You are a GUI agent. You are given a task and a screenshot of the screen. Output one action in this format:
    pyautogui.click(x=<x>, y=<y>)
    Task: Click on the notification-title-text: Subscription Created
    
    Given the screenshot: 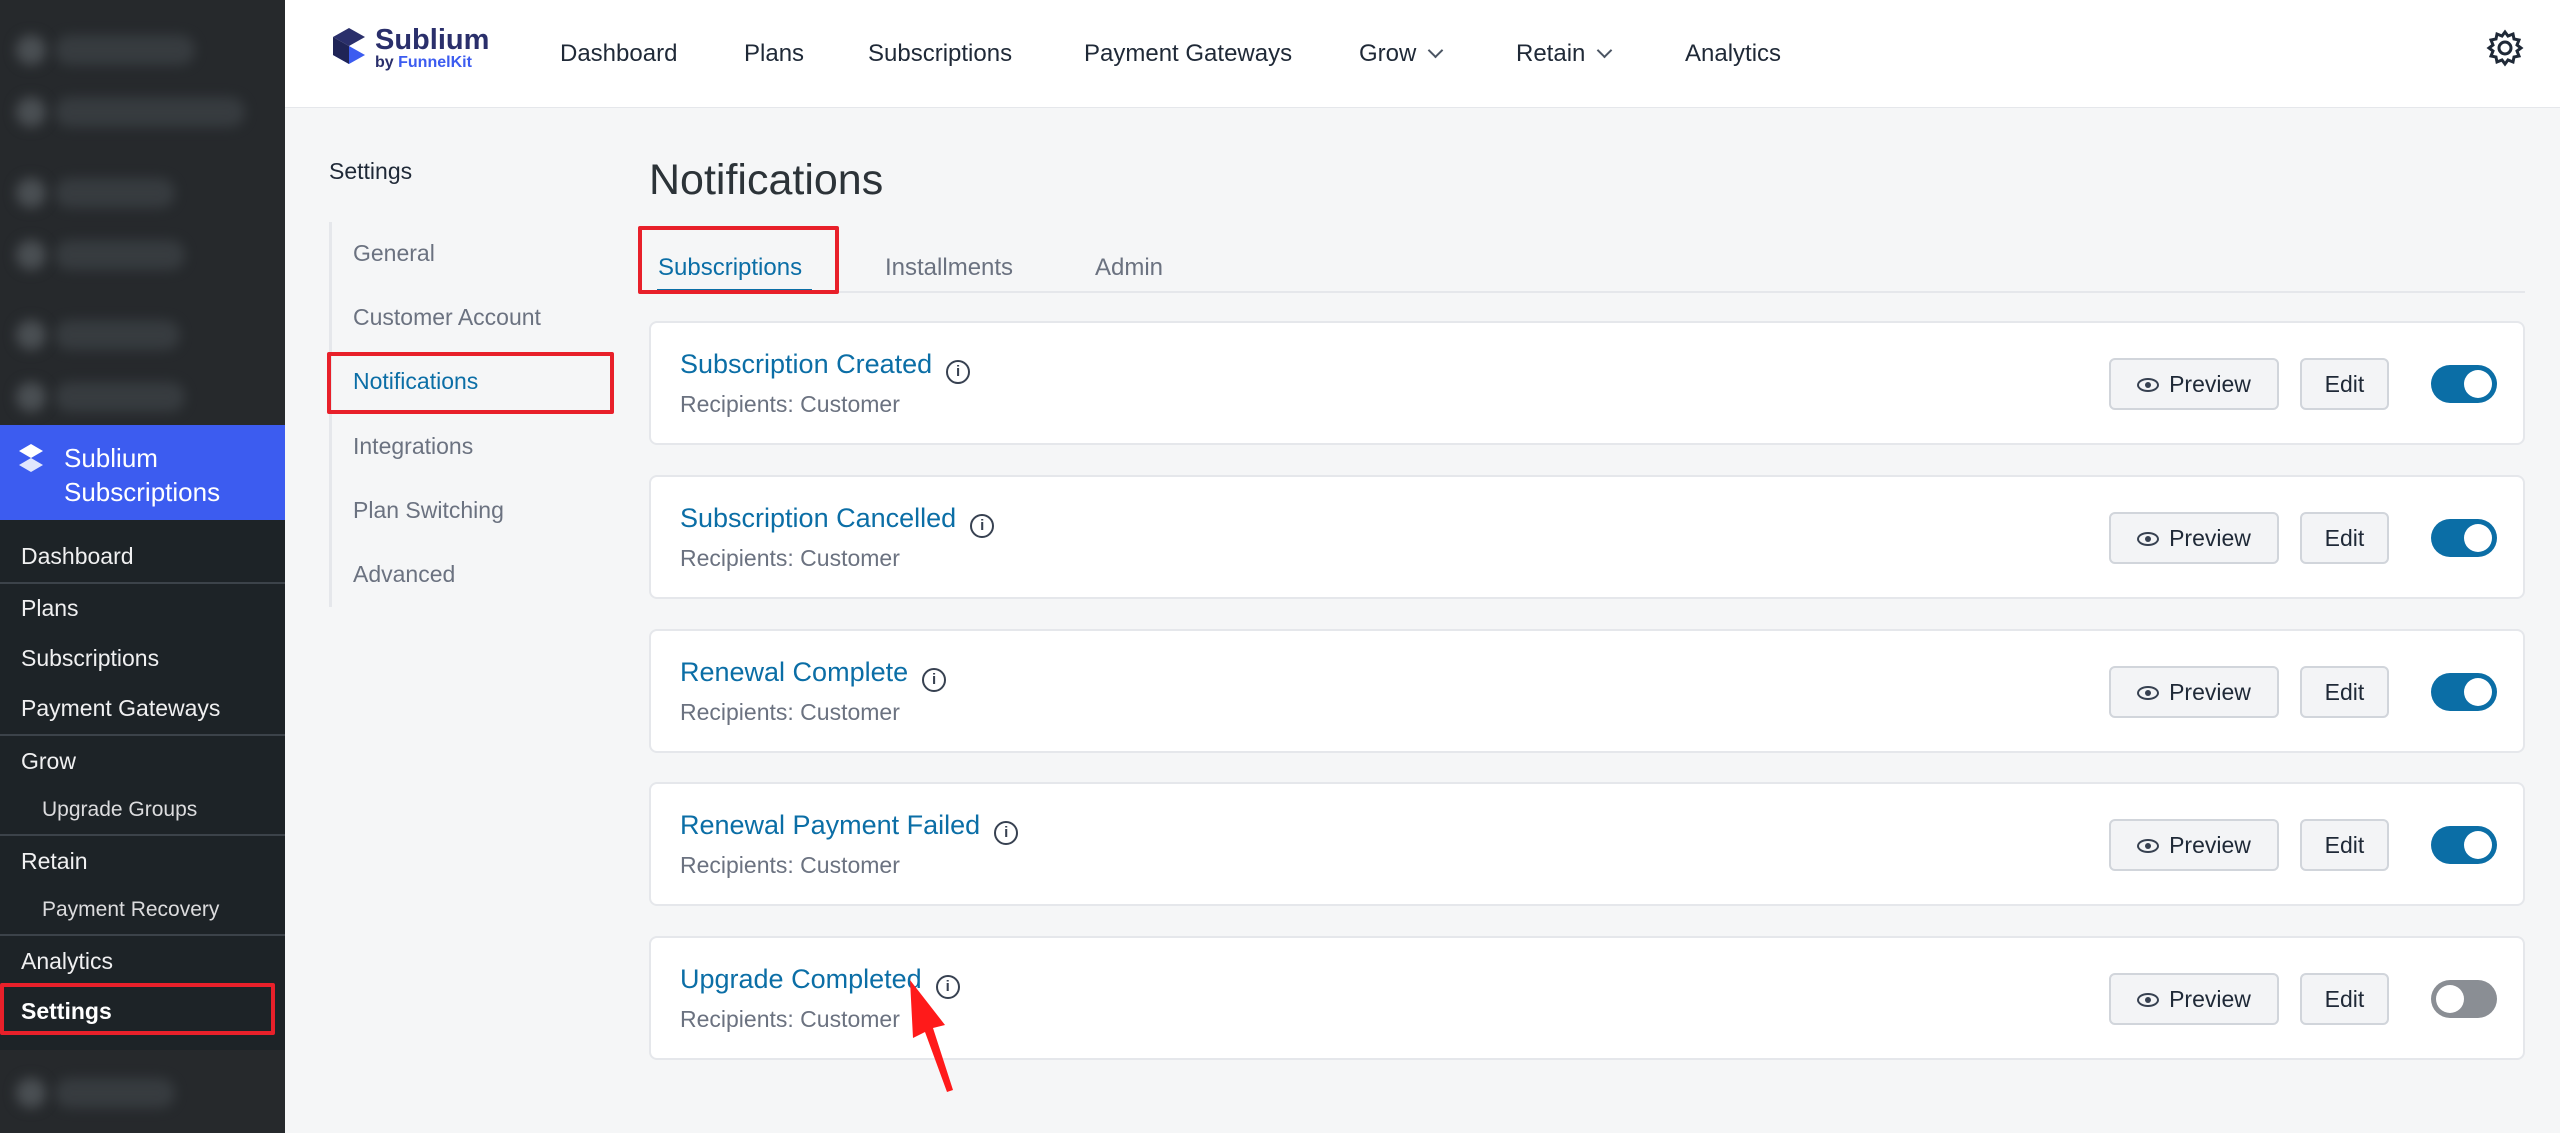 What is the action you would take?
    pyautogui.click(x=806, y=364)
    